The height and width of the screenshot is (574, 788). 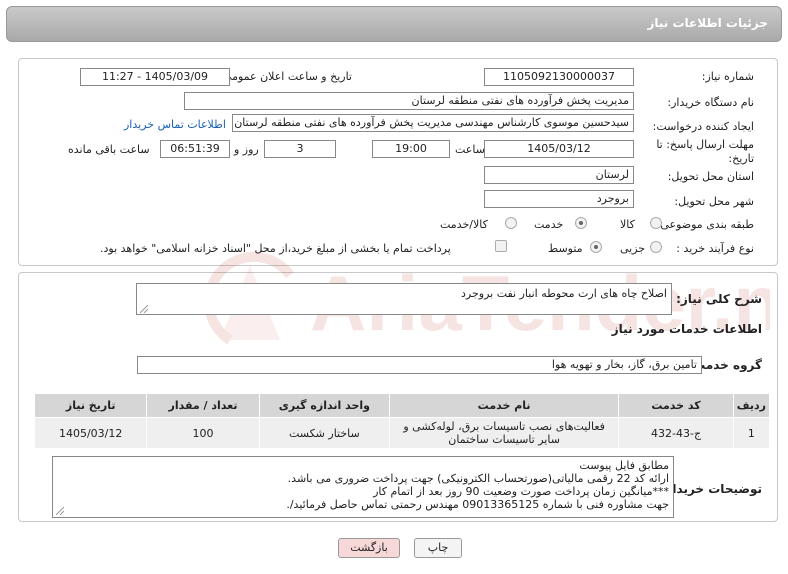 What do you see at coordinates (624, 465) in the screenshot?
I see `buyer-note-line: مطابق فایل پیوست` at bounding box center [624, 465].